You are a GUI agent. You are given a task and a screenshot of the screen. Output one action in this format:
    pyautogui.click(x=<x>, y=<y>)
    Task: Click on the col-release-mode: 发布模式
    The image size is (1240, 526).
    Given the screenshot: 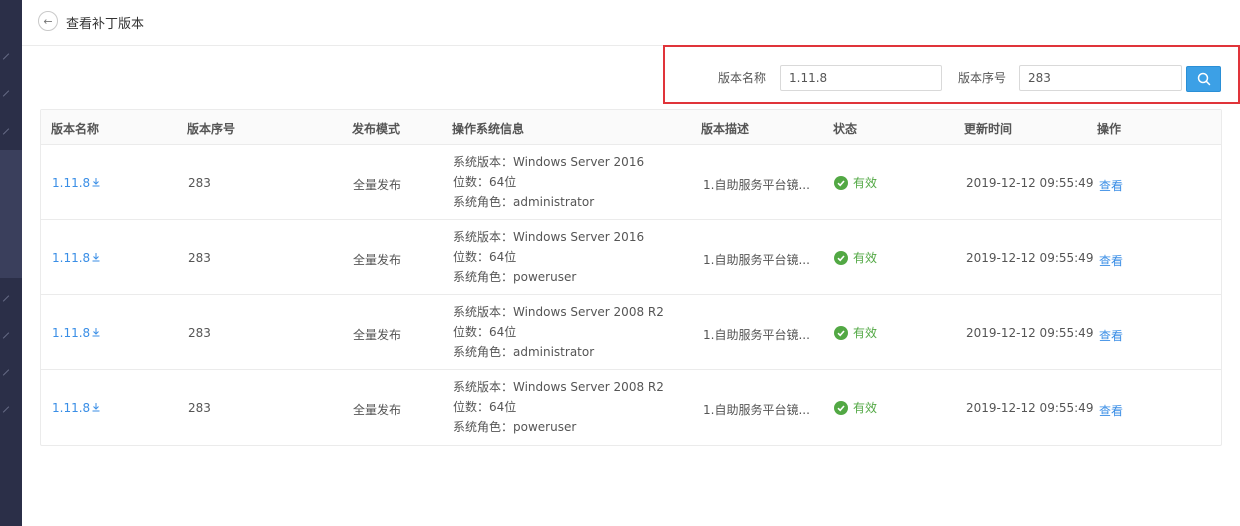 What is the action you would take?
    pyautogui.click(x=376, y=129)
    